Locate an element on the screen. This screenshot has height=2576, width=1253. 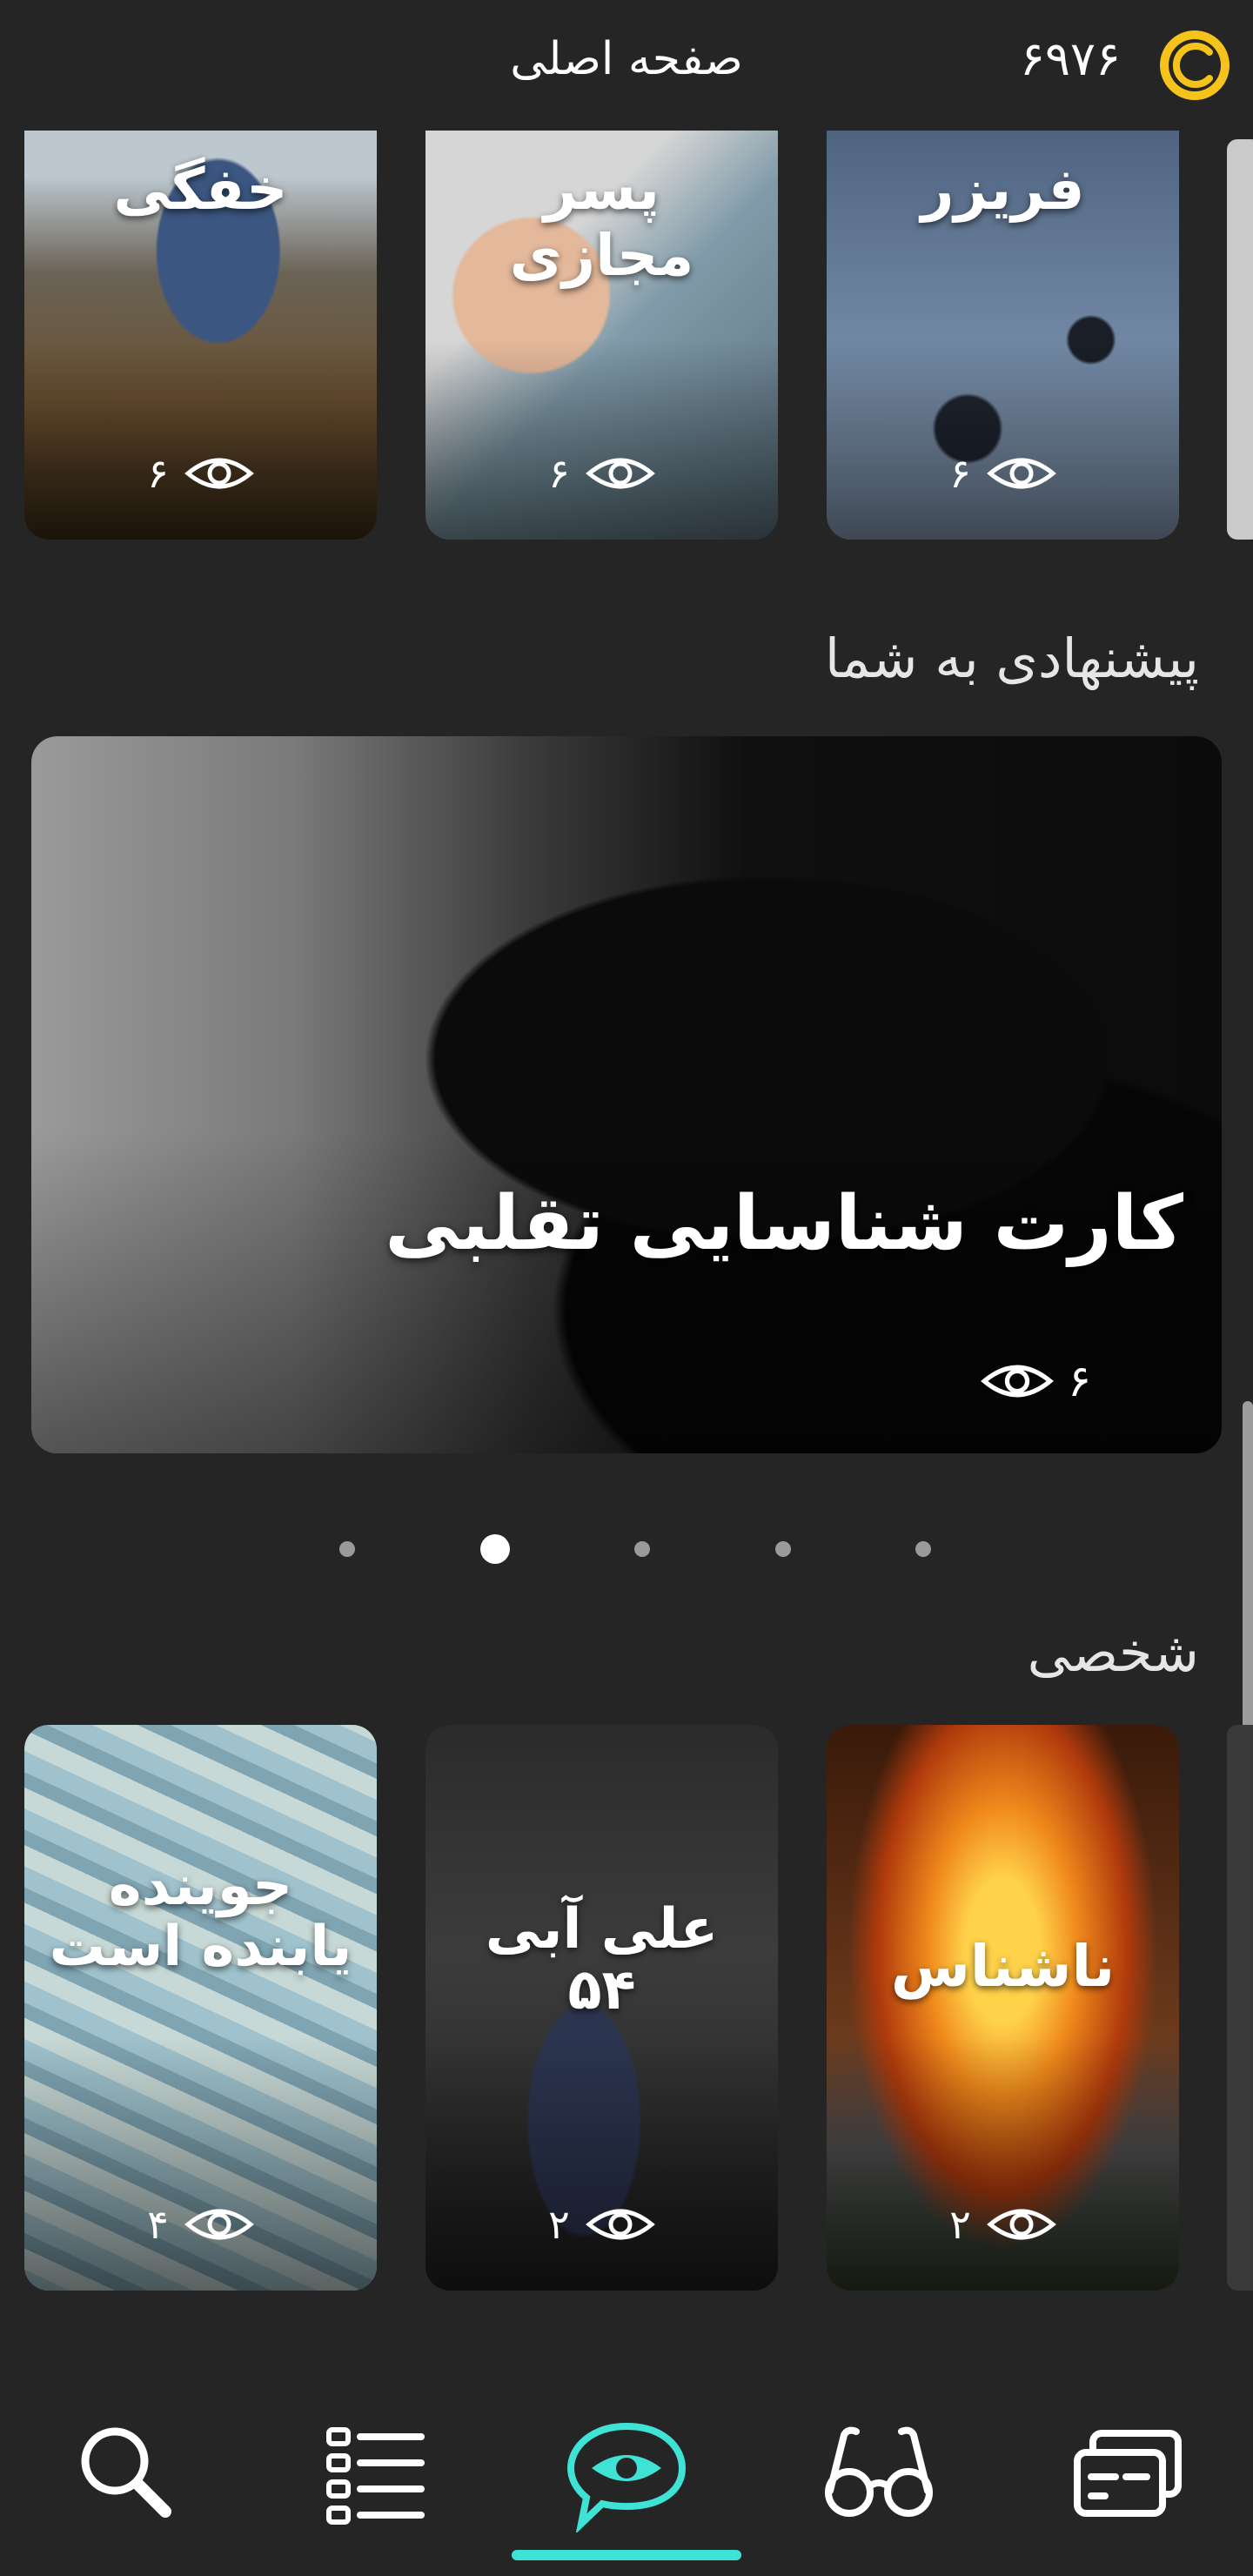
story-card-suffocation: خفگی ۶ is located at coordinates (200, 318).